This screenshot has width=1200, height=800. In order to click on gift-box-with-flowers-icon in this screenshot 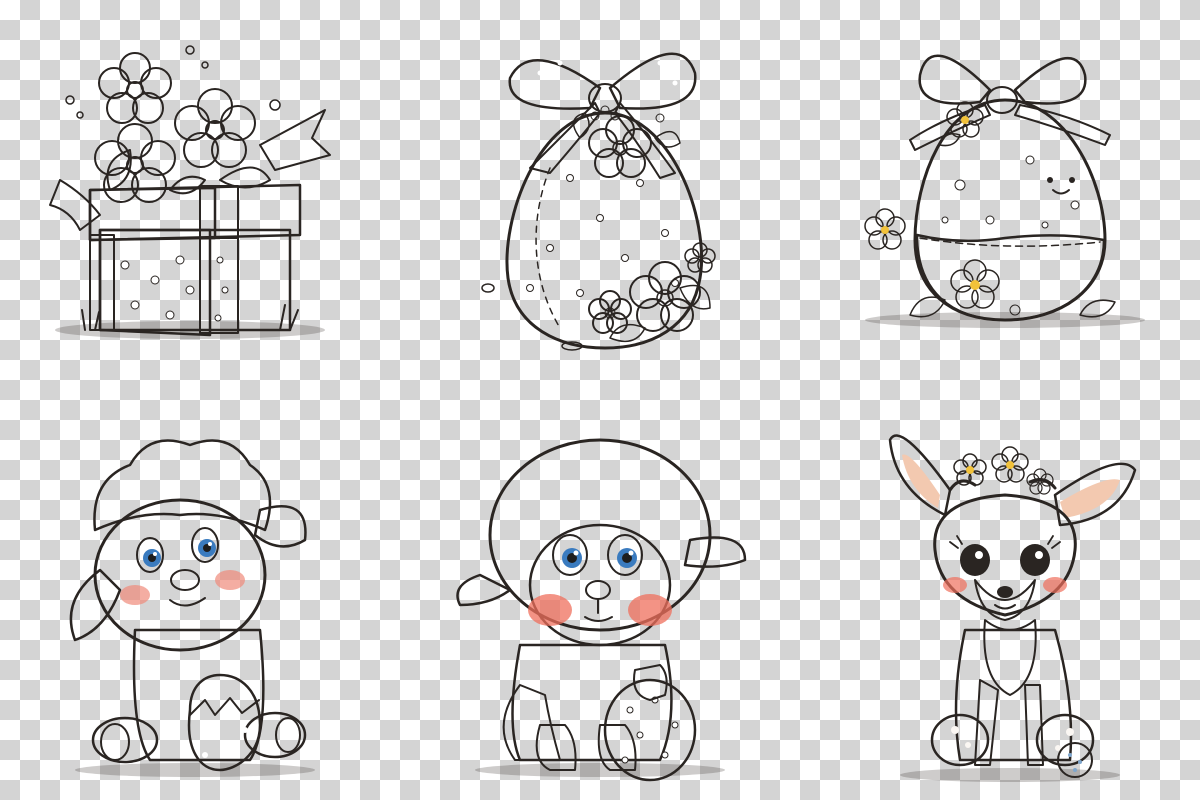, I will do `click(190, 190)`.